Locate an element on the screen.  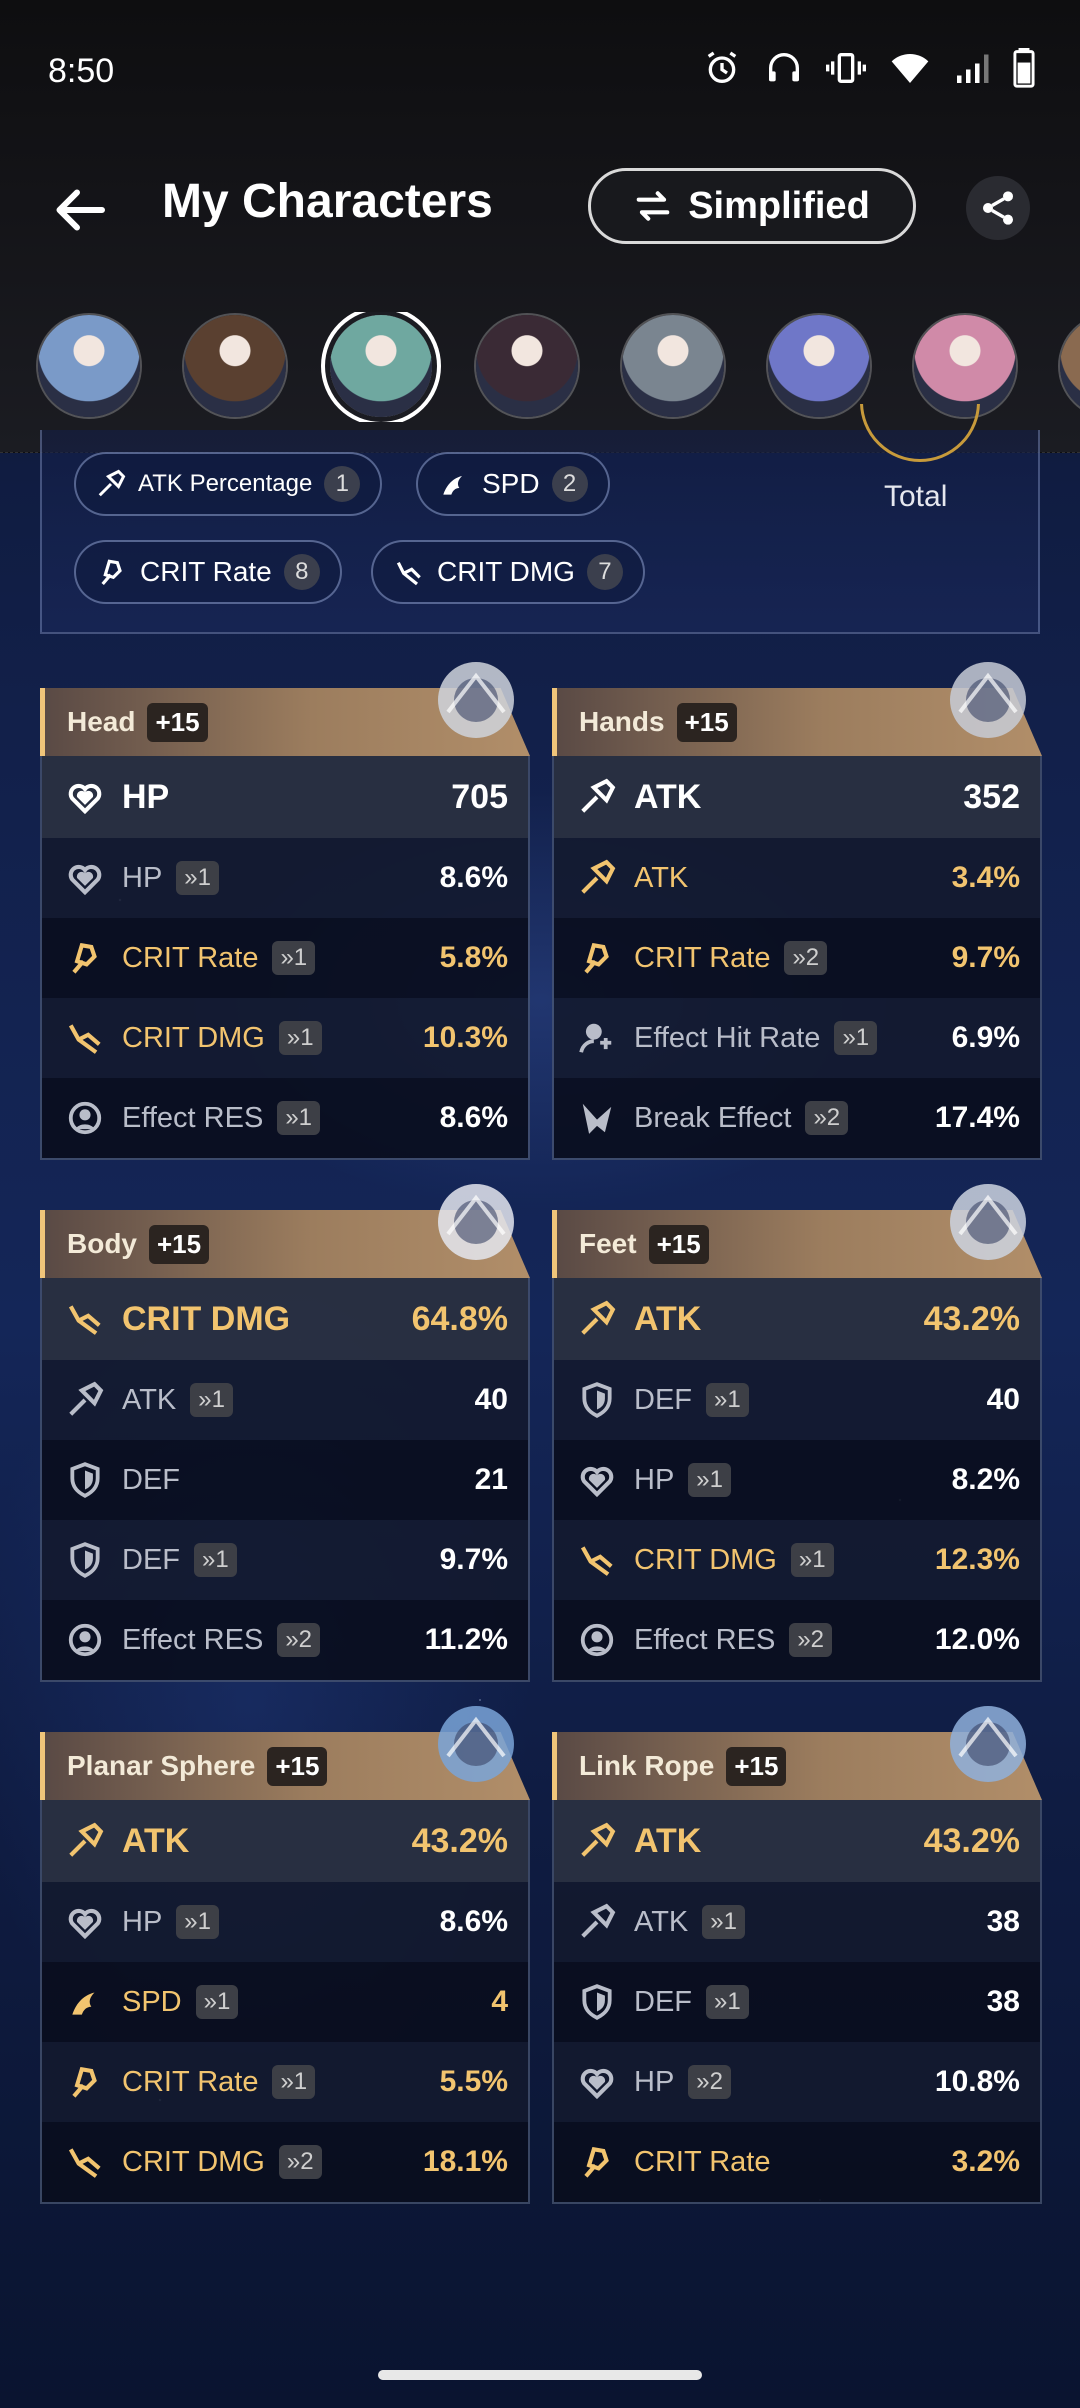
total-label: Total is located at coordinates (916, 496).